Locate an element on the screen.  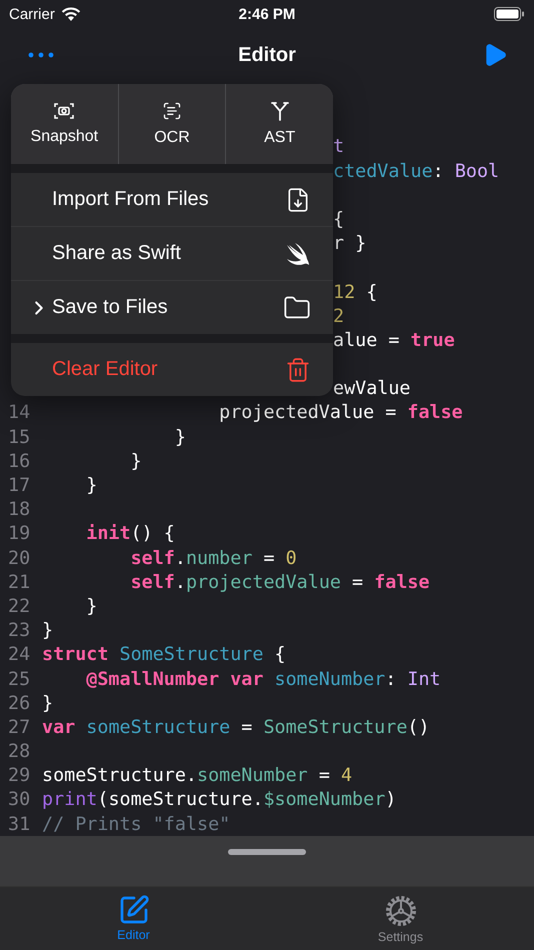
line-number: 19 is located at coordinates (20, 534).